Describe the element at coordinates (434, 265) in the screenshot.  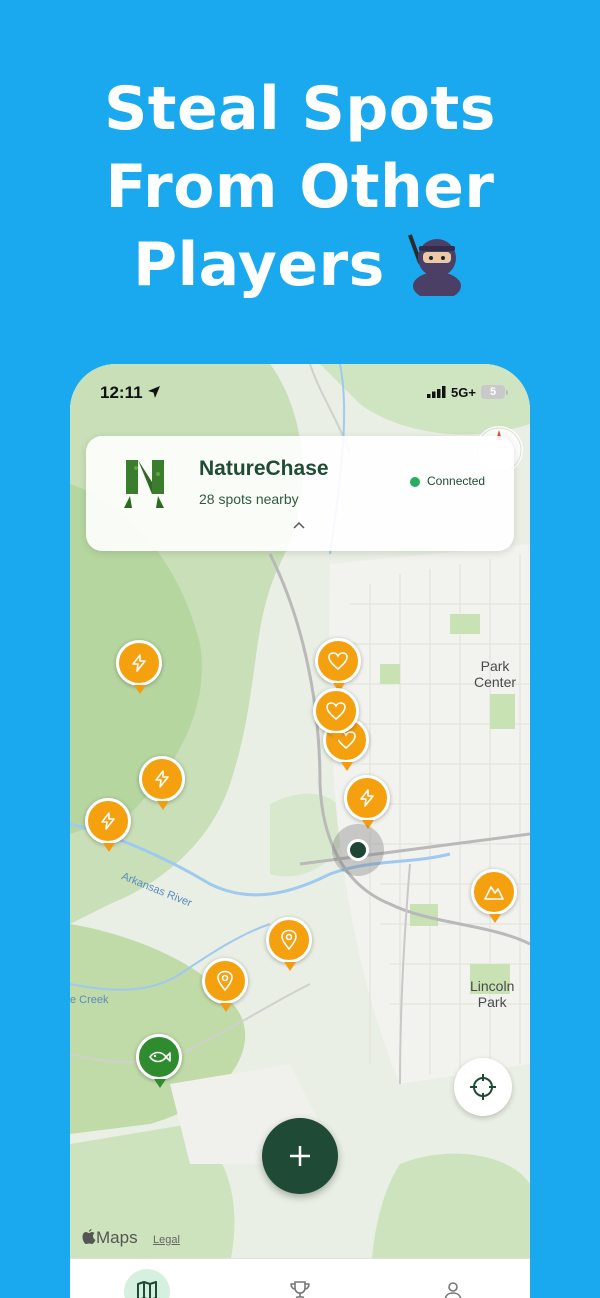
I see `ninja-emoji-icon` at that location.